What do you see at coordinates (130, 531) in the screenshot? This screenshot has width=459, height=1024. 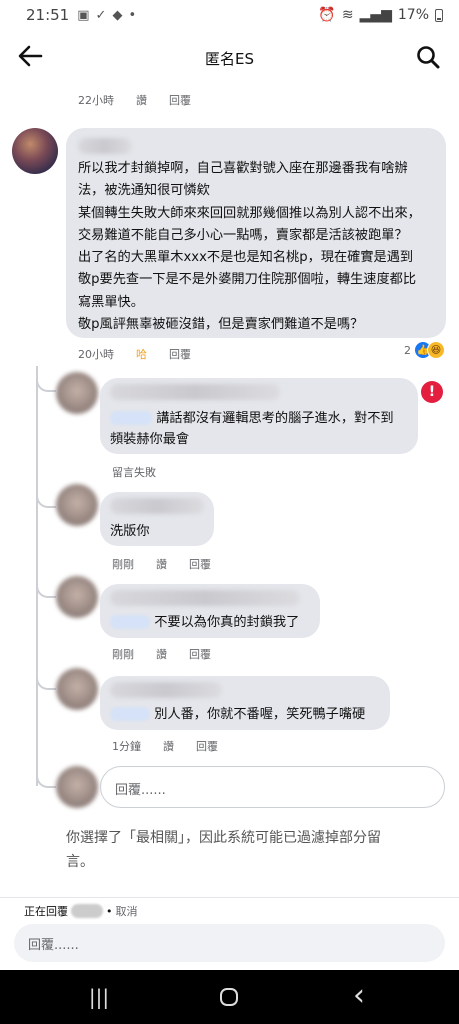 I see `reply-text: 洗版你` at bounding box center [130, 531].